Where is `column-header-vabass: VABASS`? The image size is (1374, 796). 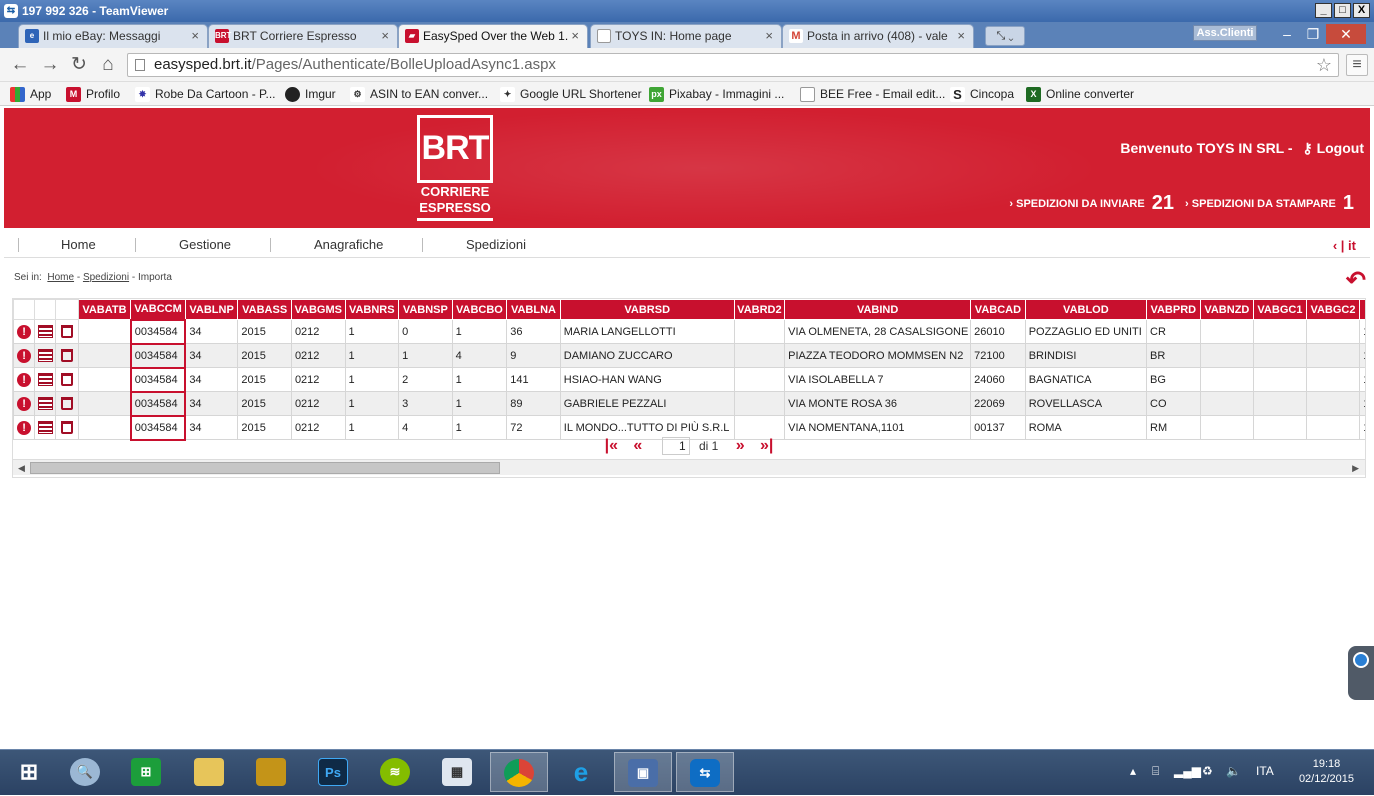 column-header-vabass: VABASS is located at coordinates (264, 309).